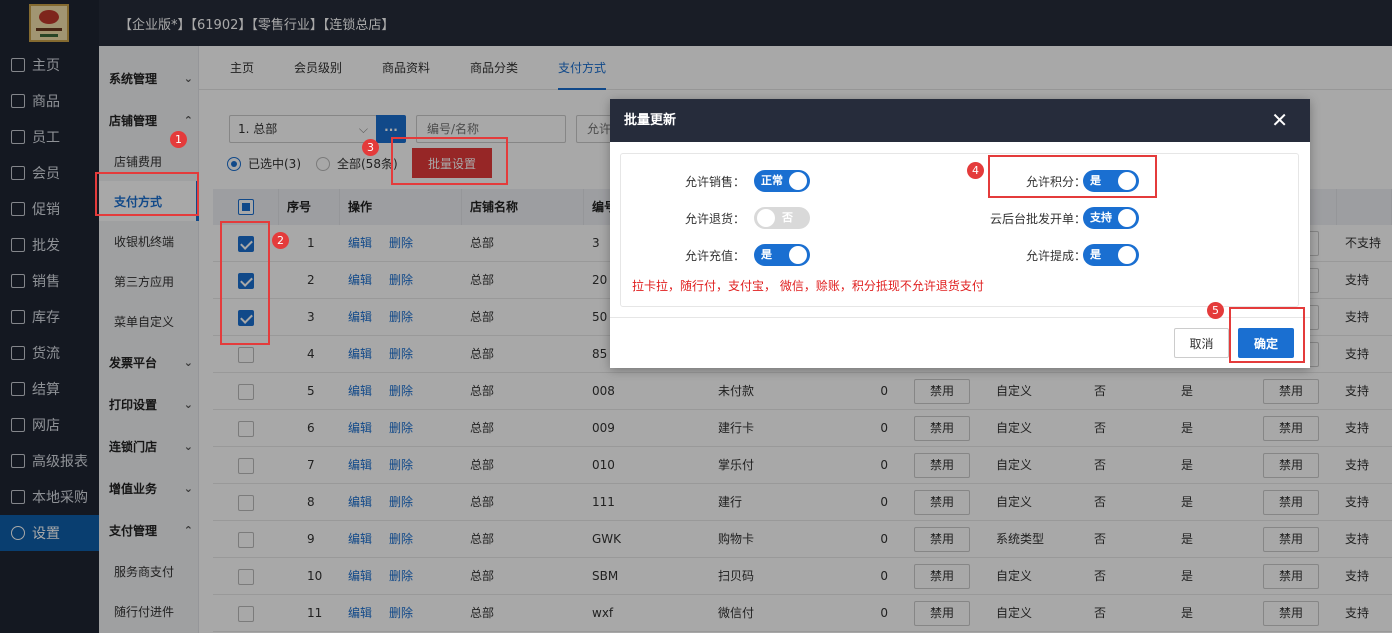 This screenshot has height=633, width=1392. Describe the element at coordinates (787, 217) in the screenshot. I see `toggle-value: 否` at that location.